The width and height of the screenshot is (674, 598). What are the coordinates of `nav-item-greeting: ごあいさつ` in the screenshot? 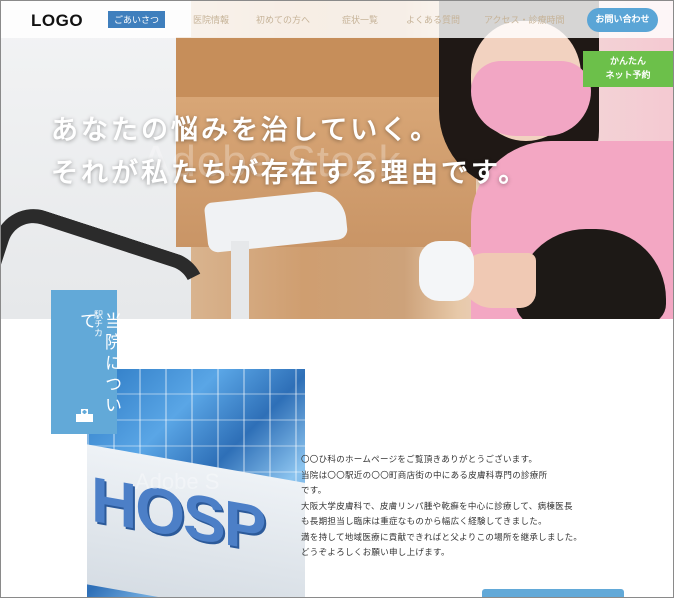 It's located at (137, 20).